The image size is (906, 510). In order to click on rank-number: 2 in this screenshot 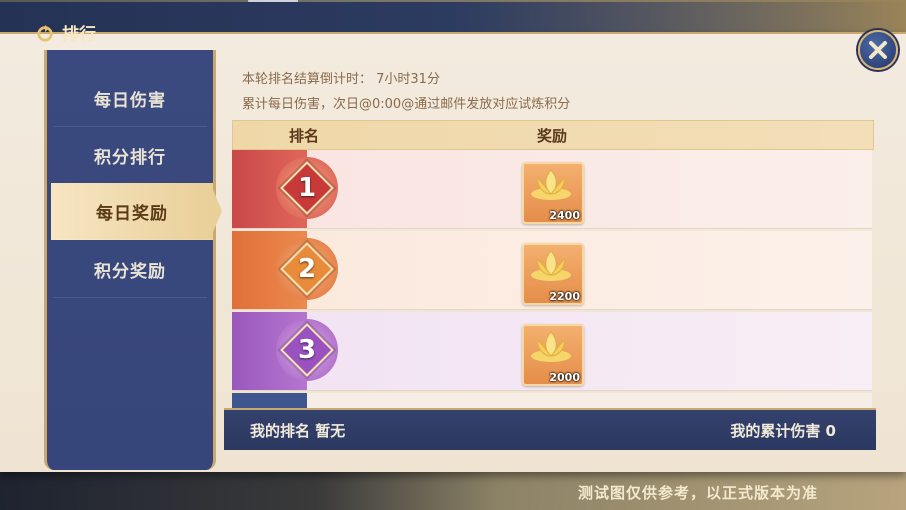, I will do `click(307, 269)`.